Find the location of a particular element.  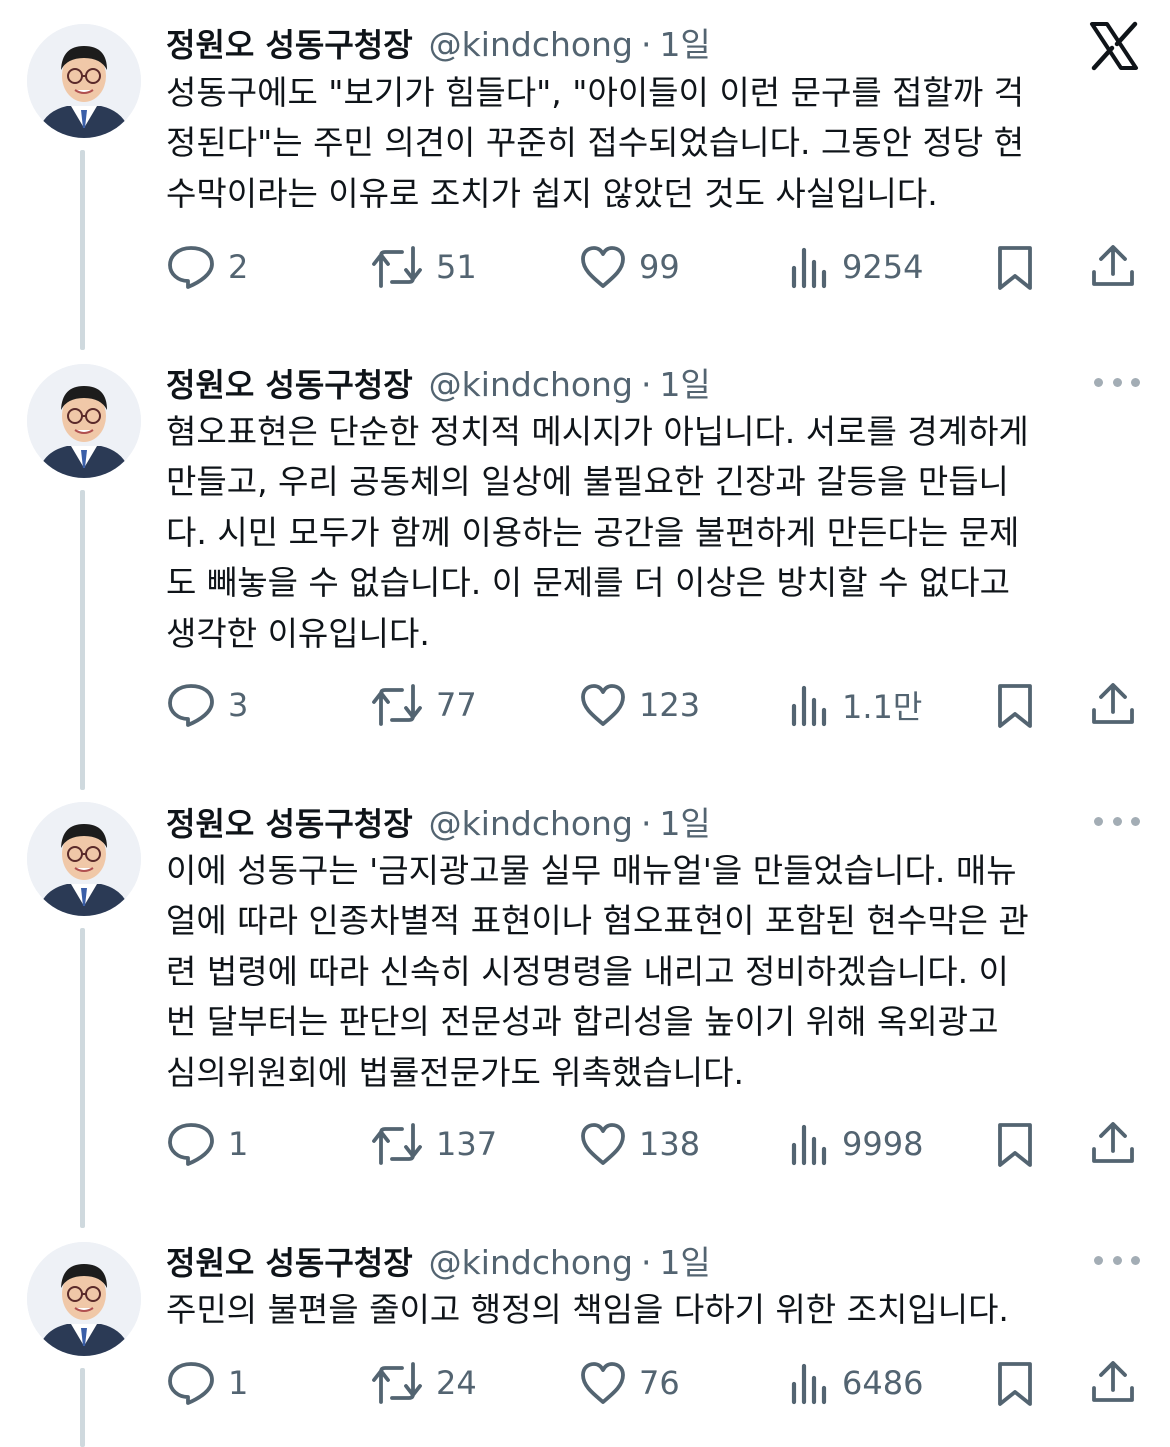

repost-button: 77 is located at coordinates (423, 705).